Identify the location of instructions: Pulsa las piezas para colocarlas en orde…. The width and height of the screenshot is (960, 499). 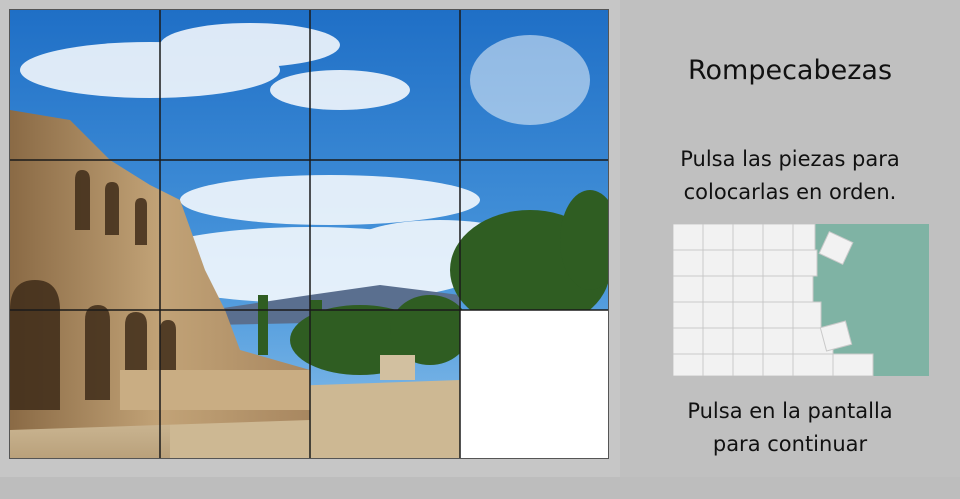
(790, 176).